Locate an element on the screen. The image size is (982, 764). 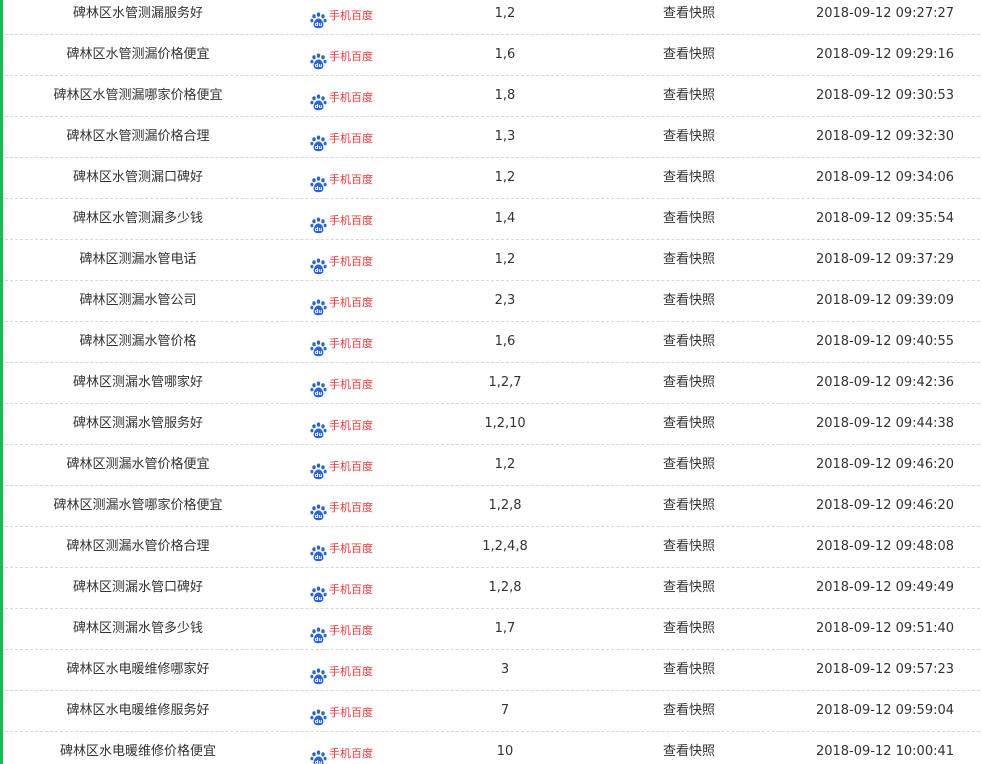
rank-cell: 1,8 is located at coordinates (505, 95).